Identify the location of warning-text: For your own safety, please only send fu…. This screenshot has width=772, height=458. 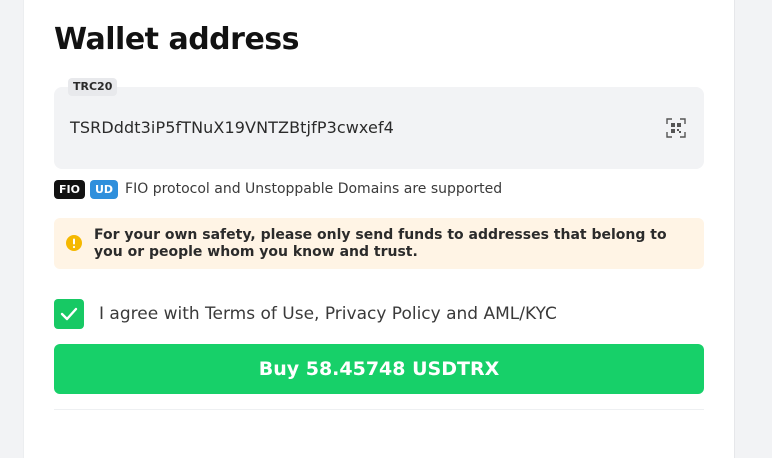
(380, 243).